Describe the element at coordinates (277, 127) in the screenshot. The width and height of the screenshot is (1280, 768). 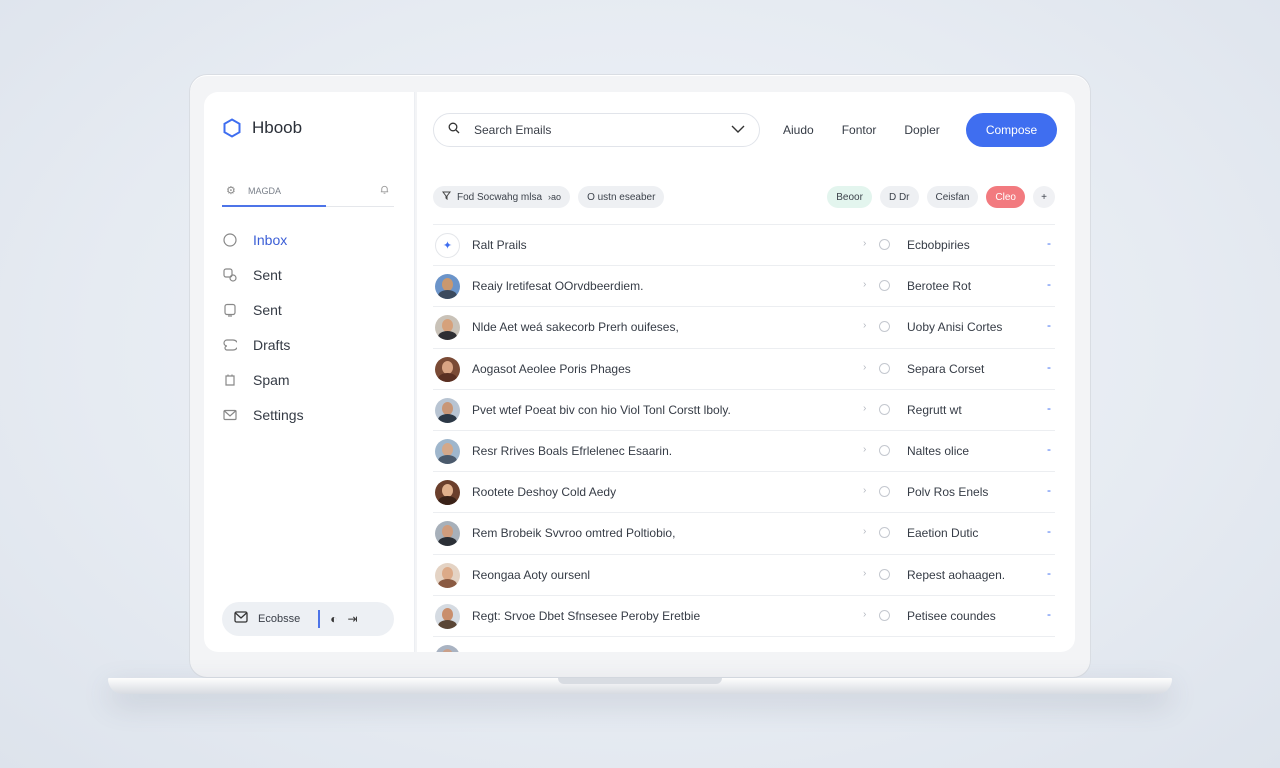
I see `app-name: Hboob` at that location.